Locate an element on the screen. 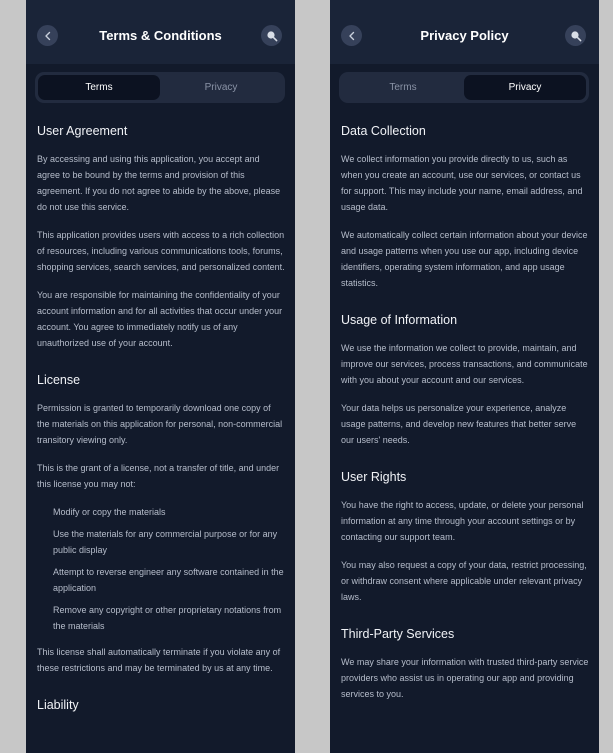 The height and width of the screenshot is (753, 613). section-heading: Usage of Information is located at coordinates (399, 320).